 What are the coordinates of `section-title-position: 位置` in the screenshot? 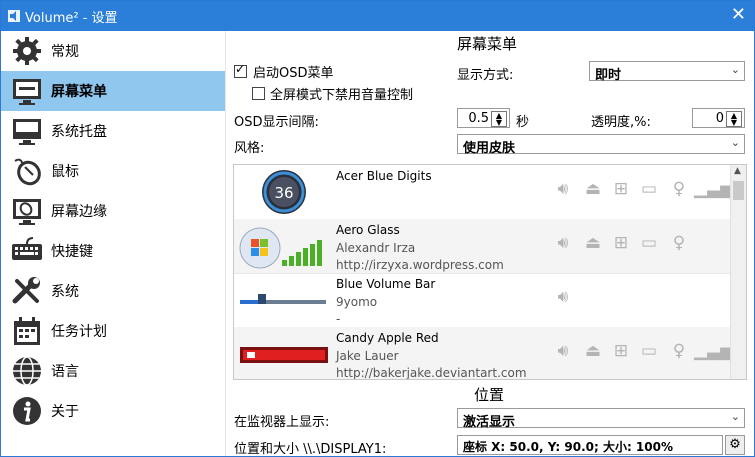 It's located at (489, 395).